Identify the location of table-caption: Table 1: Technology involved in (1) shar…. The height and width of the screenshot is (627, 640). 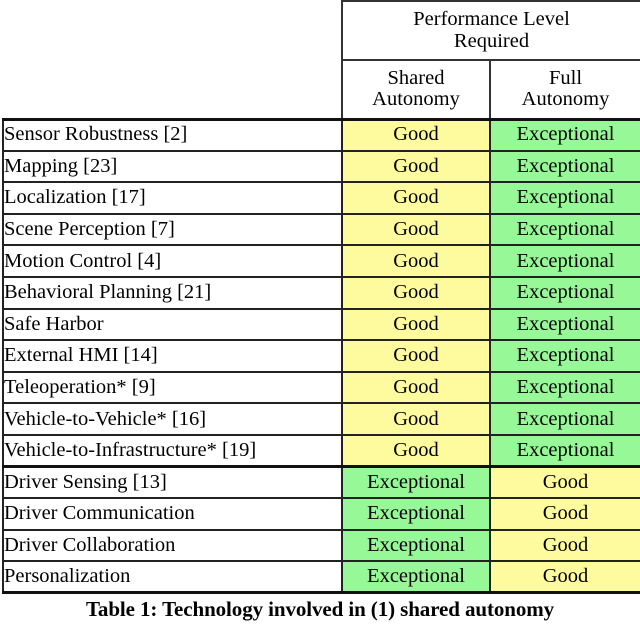
(320, 609).